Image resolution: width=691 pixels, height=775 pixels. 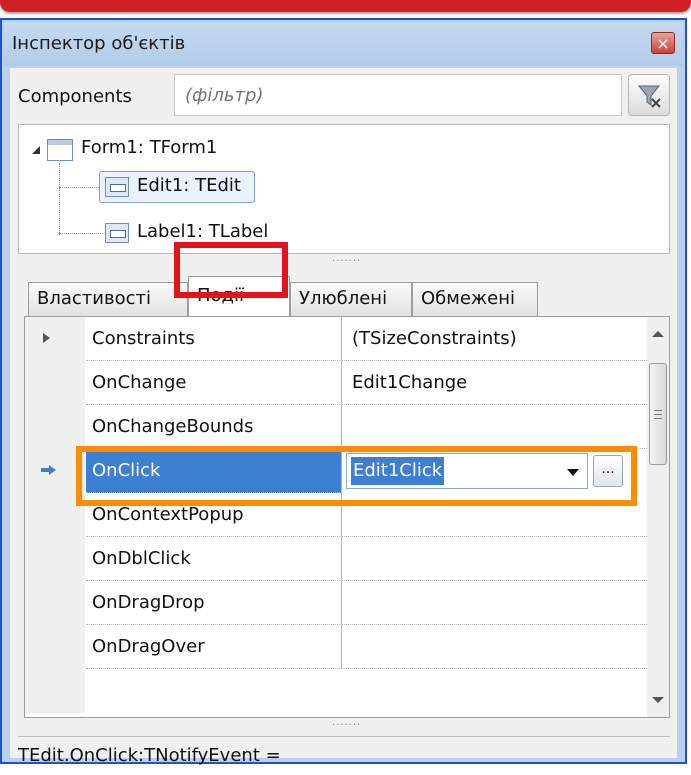 I want to click on grid-row-onchange: OnChange Edit1Change, so click(x=336, y=383).